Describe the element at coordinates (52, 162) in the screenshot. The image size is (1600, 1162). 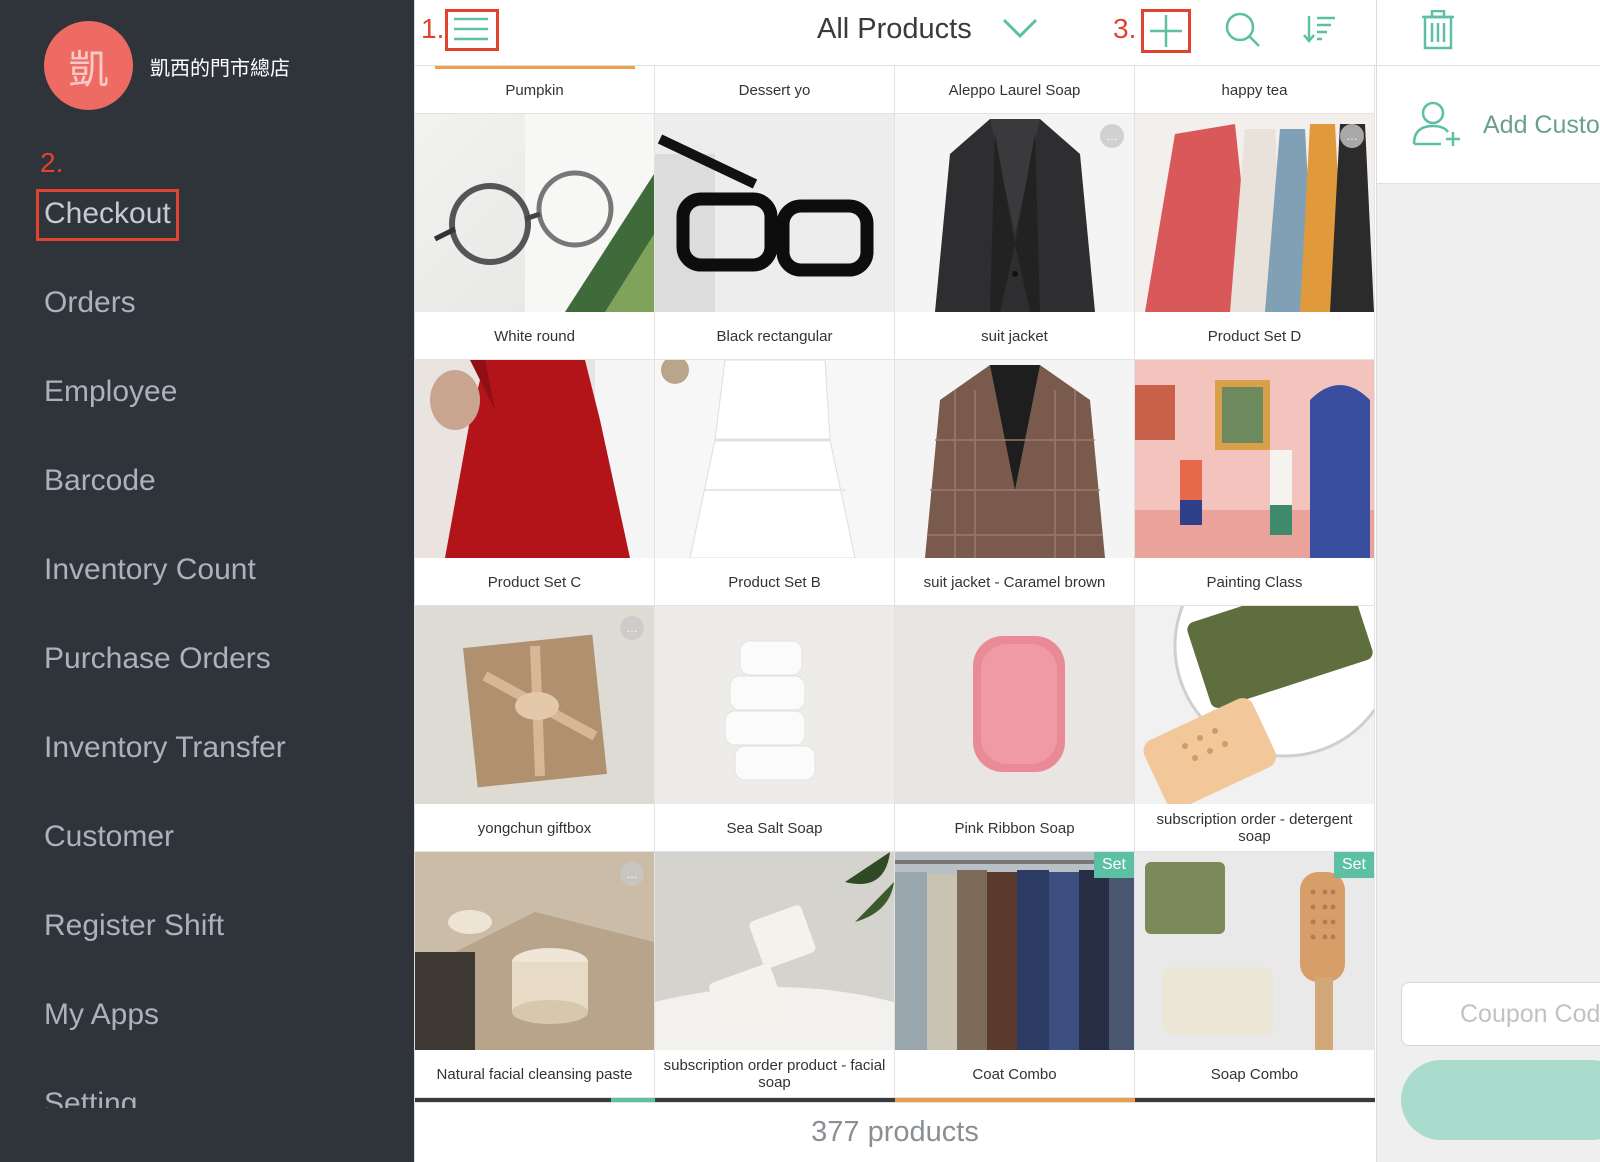
I see `annotation-2: 2.` at that location.